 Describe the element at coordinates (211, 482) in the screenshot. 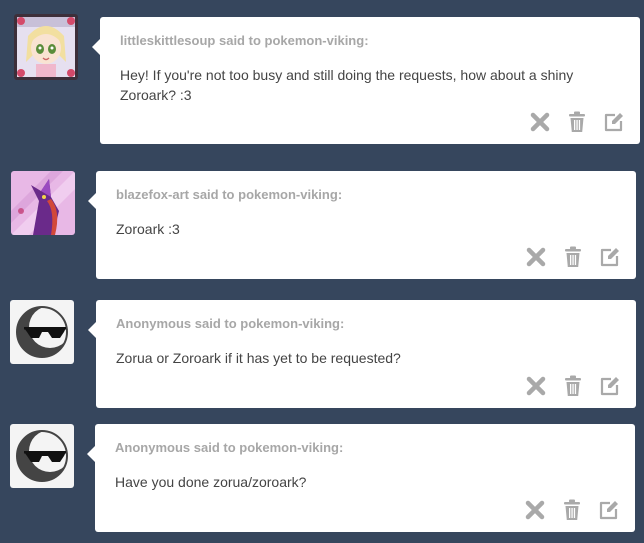

I see `ask-message: Have you done zorua/zoroark?` at that location.